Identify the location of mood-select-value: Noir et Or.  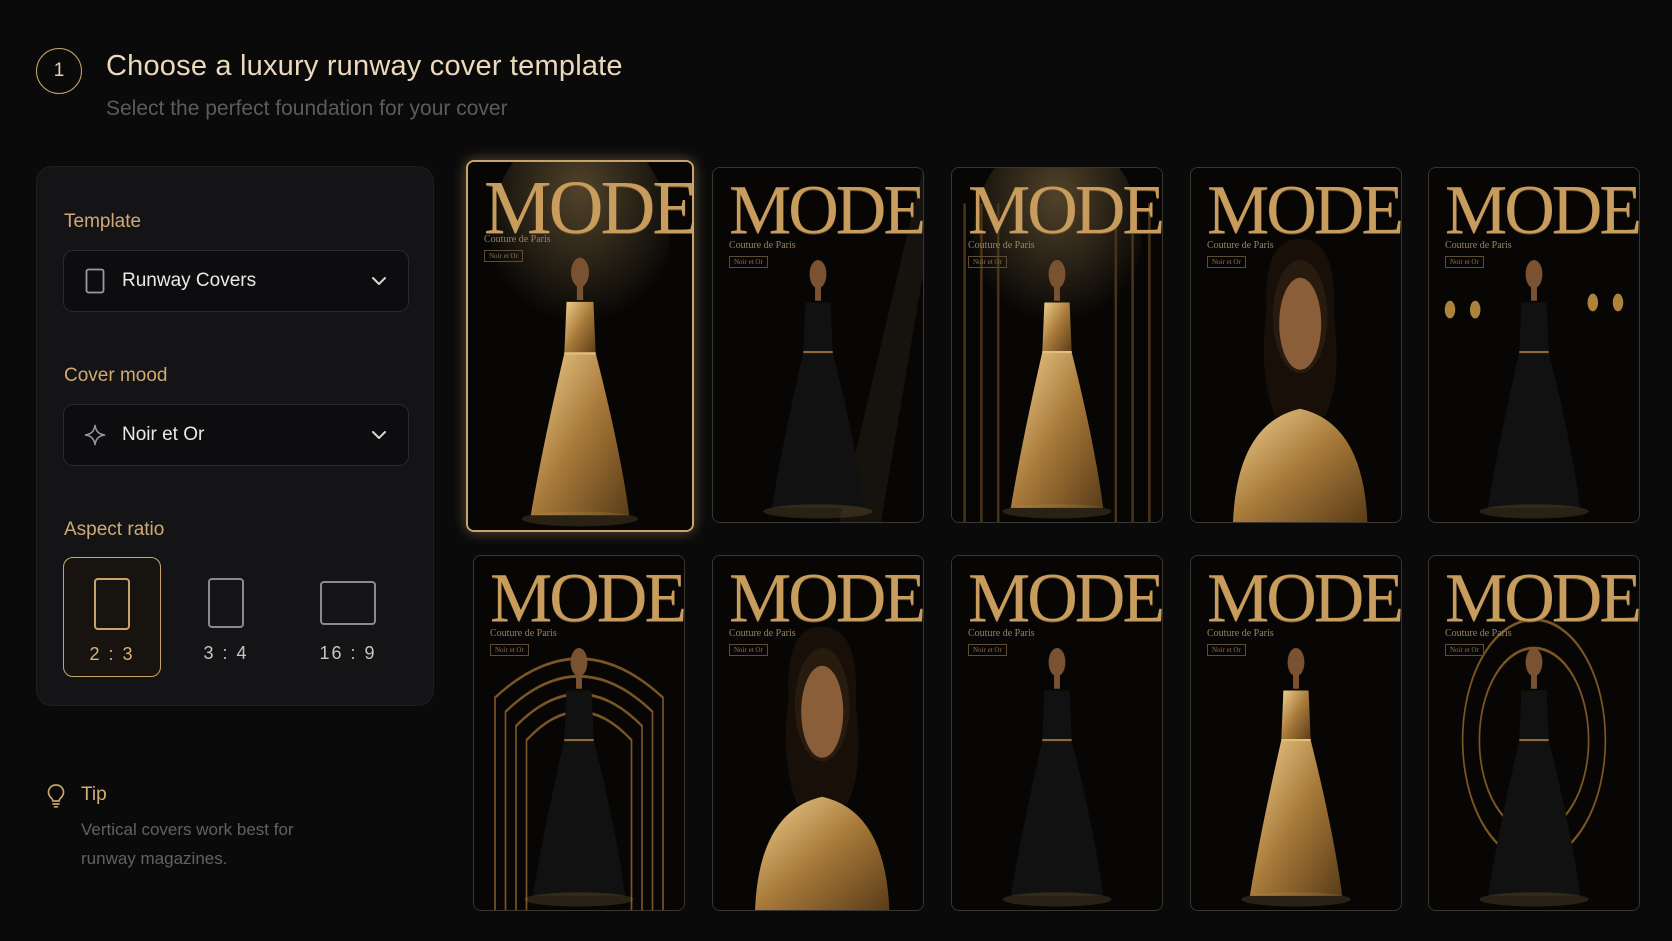
(163, 434).